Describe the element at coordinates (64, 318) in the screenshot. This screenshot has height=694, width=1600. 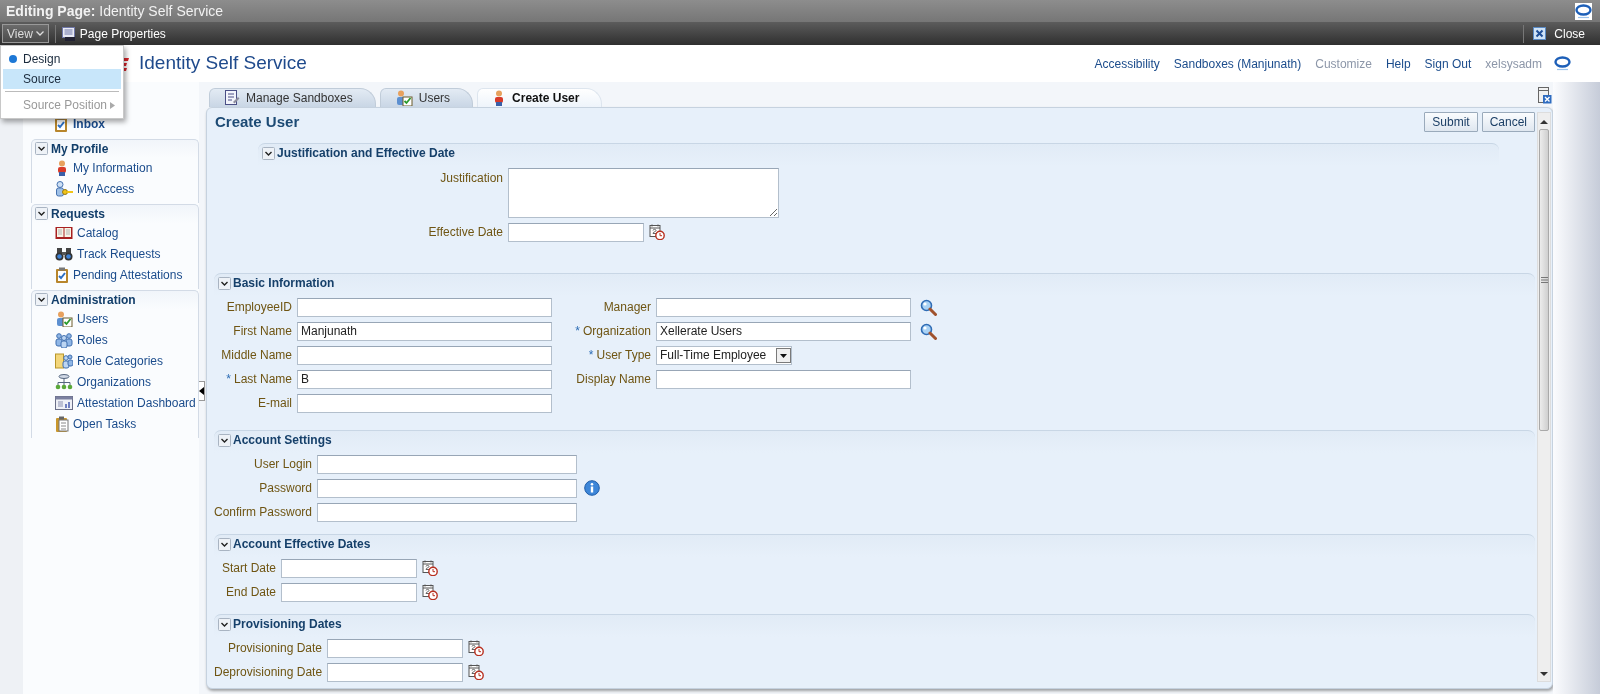
I see `people-check-icon` at that location.